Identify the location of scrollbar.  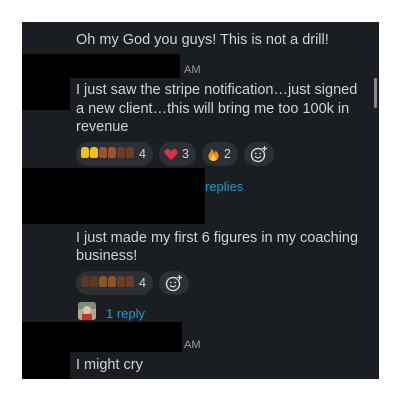
(375, 93).